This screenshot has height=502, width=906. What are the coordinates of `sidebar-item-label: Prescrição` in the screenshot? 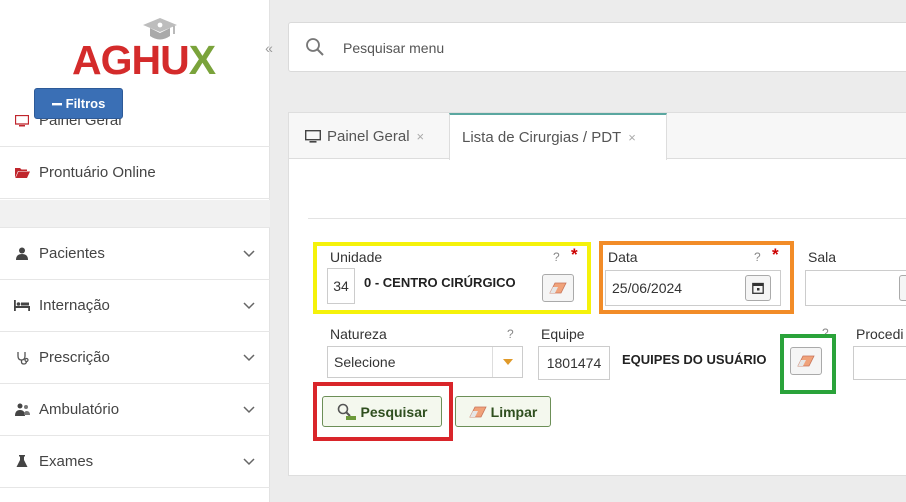 It's located at (74, 357).